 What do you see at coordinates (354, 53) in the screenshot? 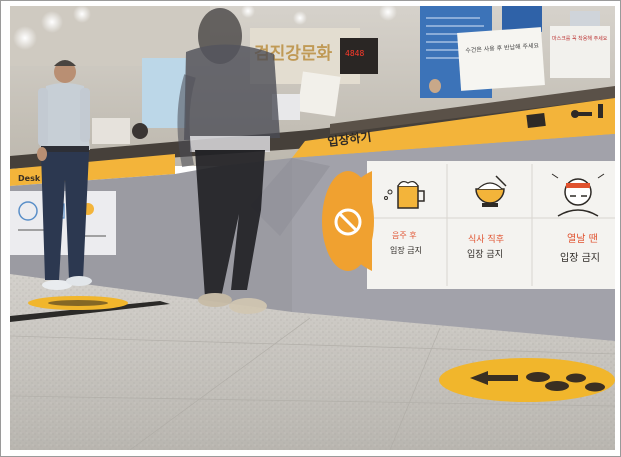
I see `counter-display: 4848` at bounding box center [354, 53].